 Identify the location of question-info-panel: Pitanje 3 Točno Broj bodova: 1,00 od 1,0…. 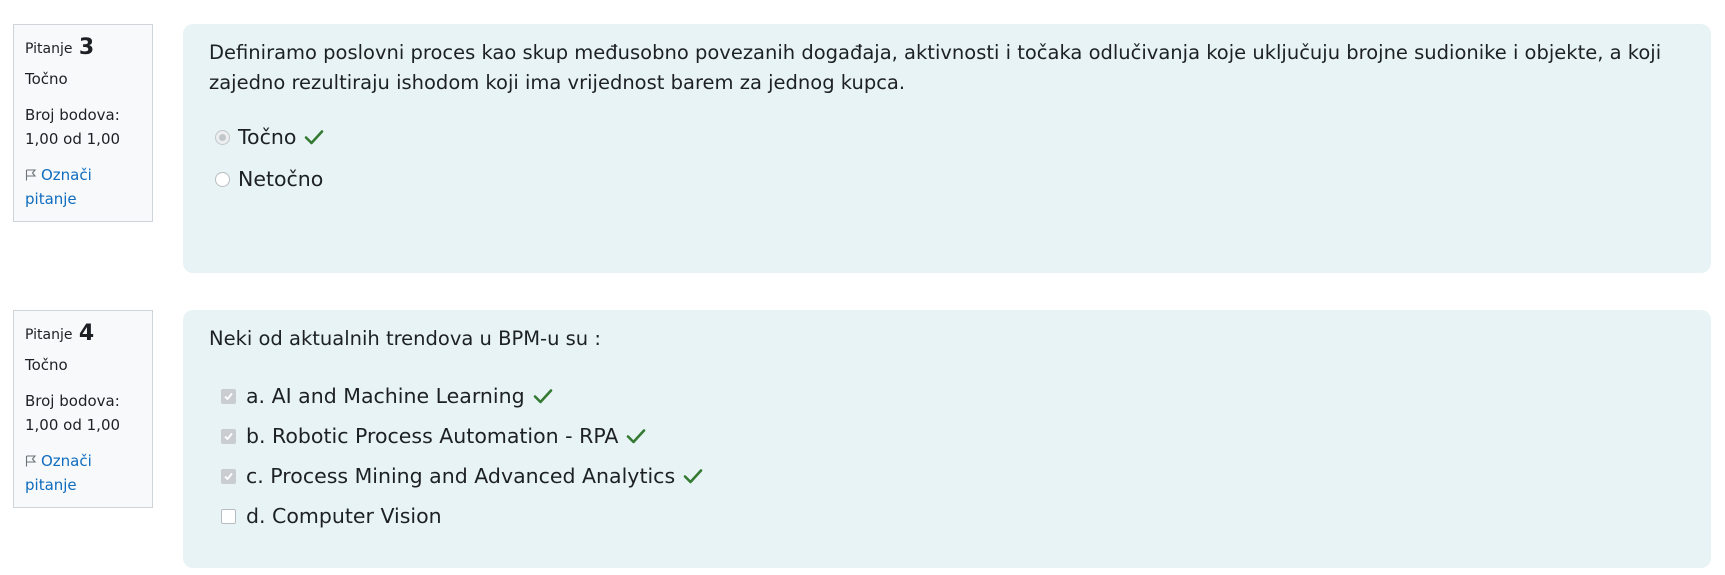
(83, 123).